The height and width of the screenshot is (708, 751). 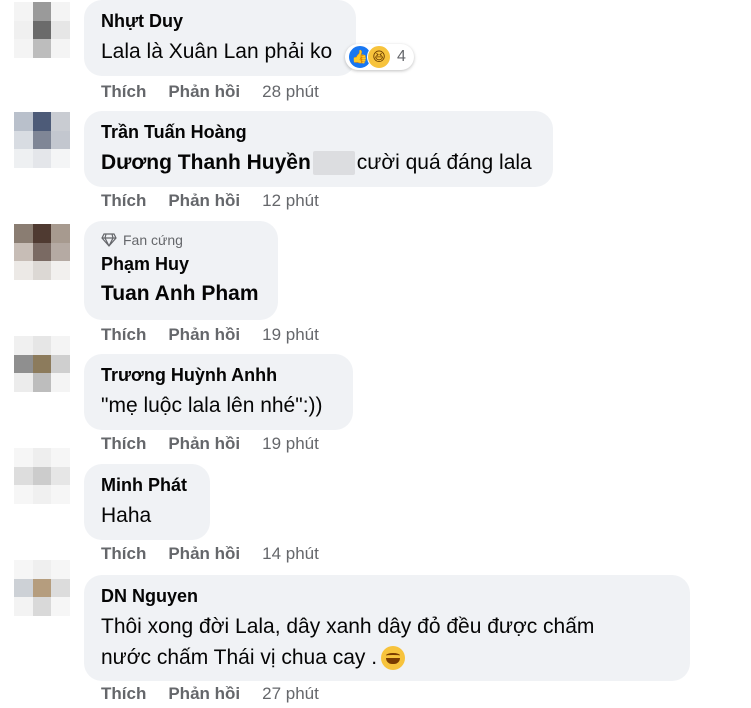 I want to click on comment-actions: Thích Phản hồi 28 phút, so click(x=210, y=92).